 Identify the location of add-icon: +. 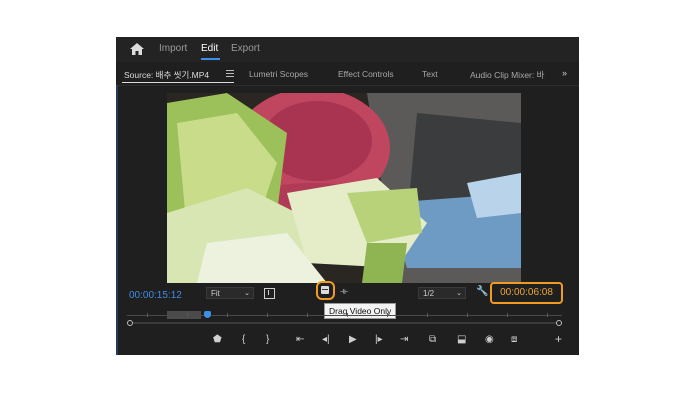
(558, 339).